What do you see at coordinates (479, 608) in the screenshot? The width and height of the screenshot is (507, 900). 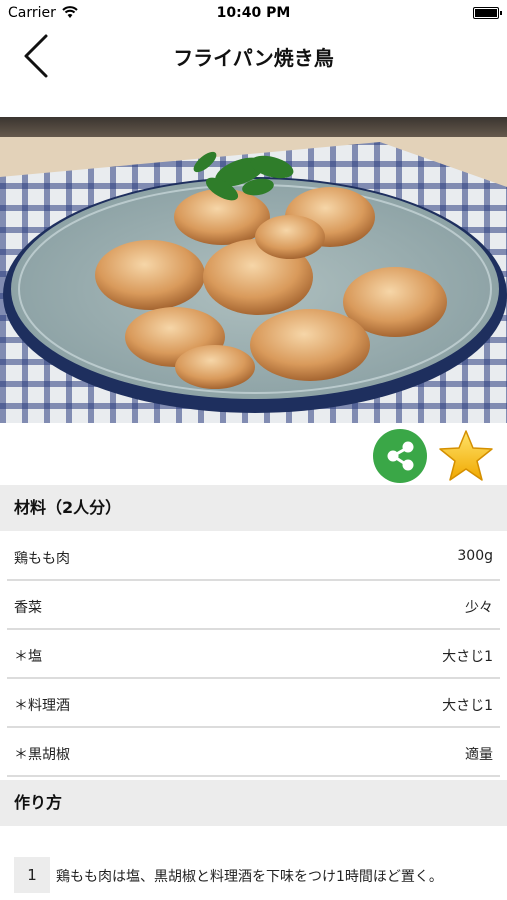 I see `ingredient-amount: 少々` at bounding box center [479, 608].